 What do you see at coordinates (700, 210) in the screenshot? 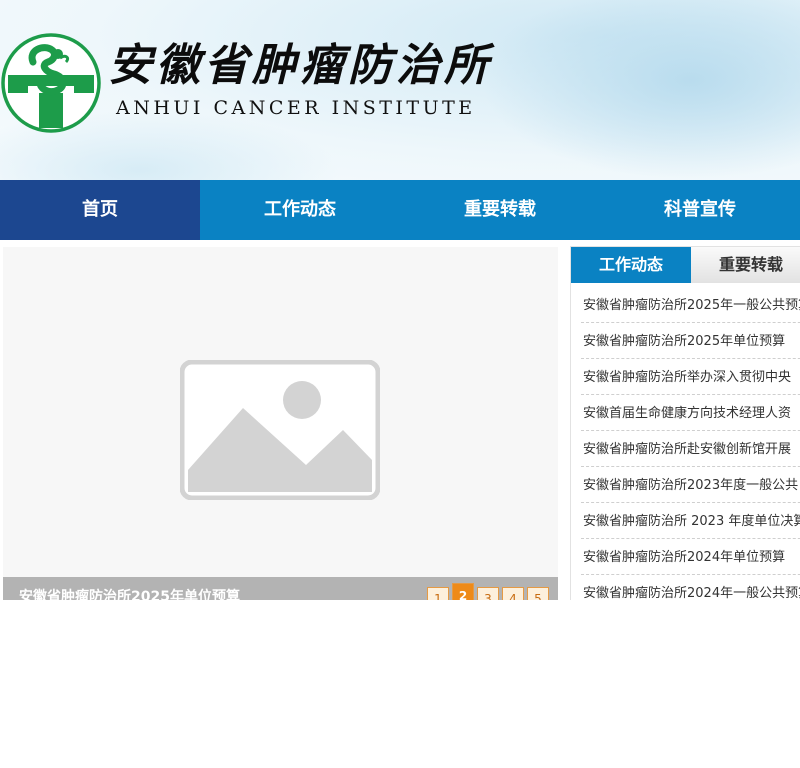
I see `nav-item-science-popularization: 科普宣传` at bounding box center [700, 210].